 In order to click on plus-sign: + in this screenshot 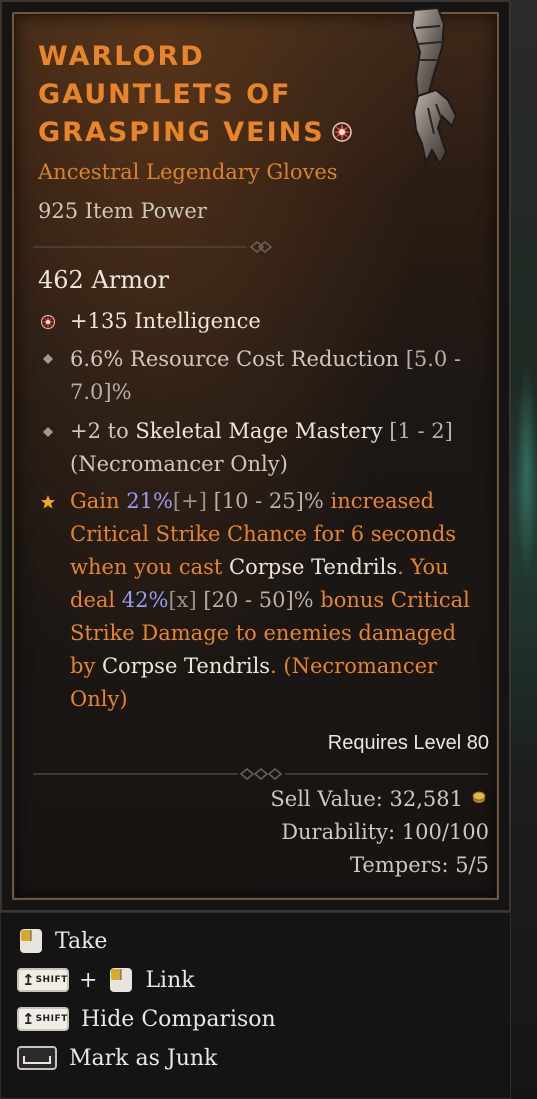, I will do `click(88, 980)`.